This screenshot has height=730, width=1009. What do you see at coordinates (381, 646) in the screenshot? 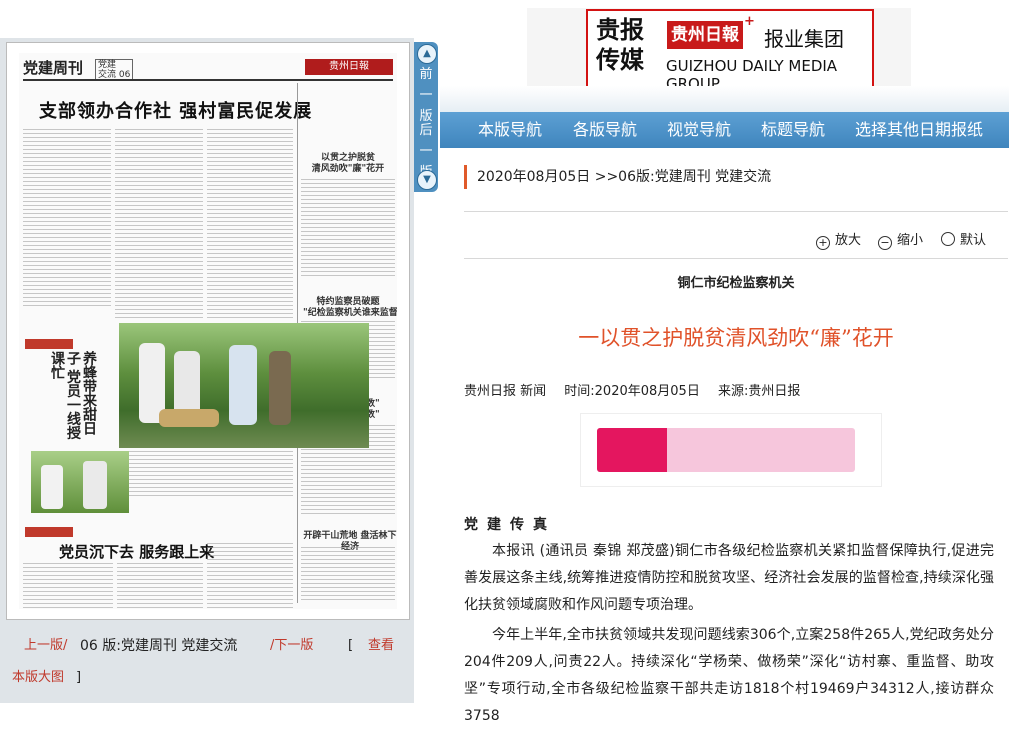
I see `view-large-link: 查看` at bounding box center [381, 646].